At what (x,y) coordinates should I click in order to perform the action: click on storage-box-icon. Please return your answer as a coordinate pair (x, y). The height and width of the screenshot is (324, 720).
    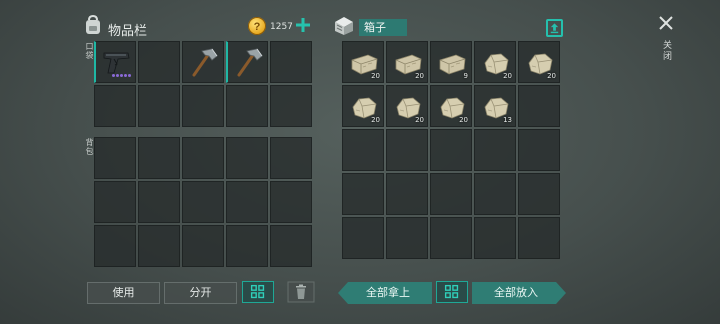
    Looking at the image, I should click on (344, 26).